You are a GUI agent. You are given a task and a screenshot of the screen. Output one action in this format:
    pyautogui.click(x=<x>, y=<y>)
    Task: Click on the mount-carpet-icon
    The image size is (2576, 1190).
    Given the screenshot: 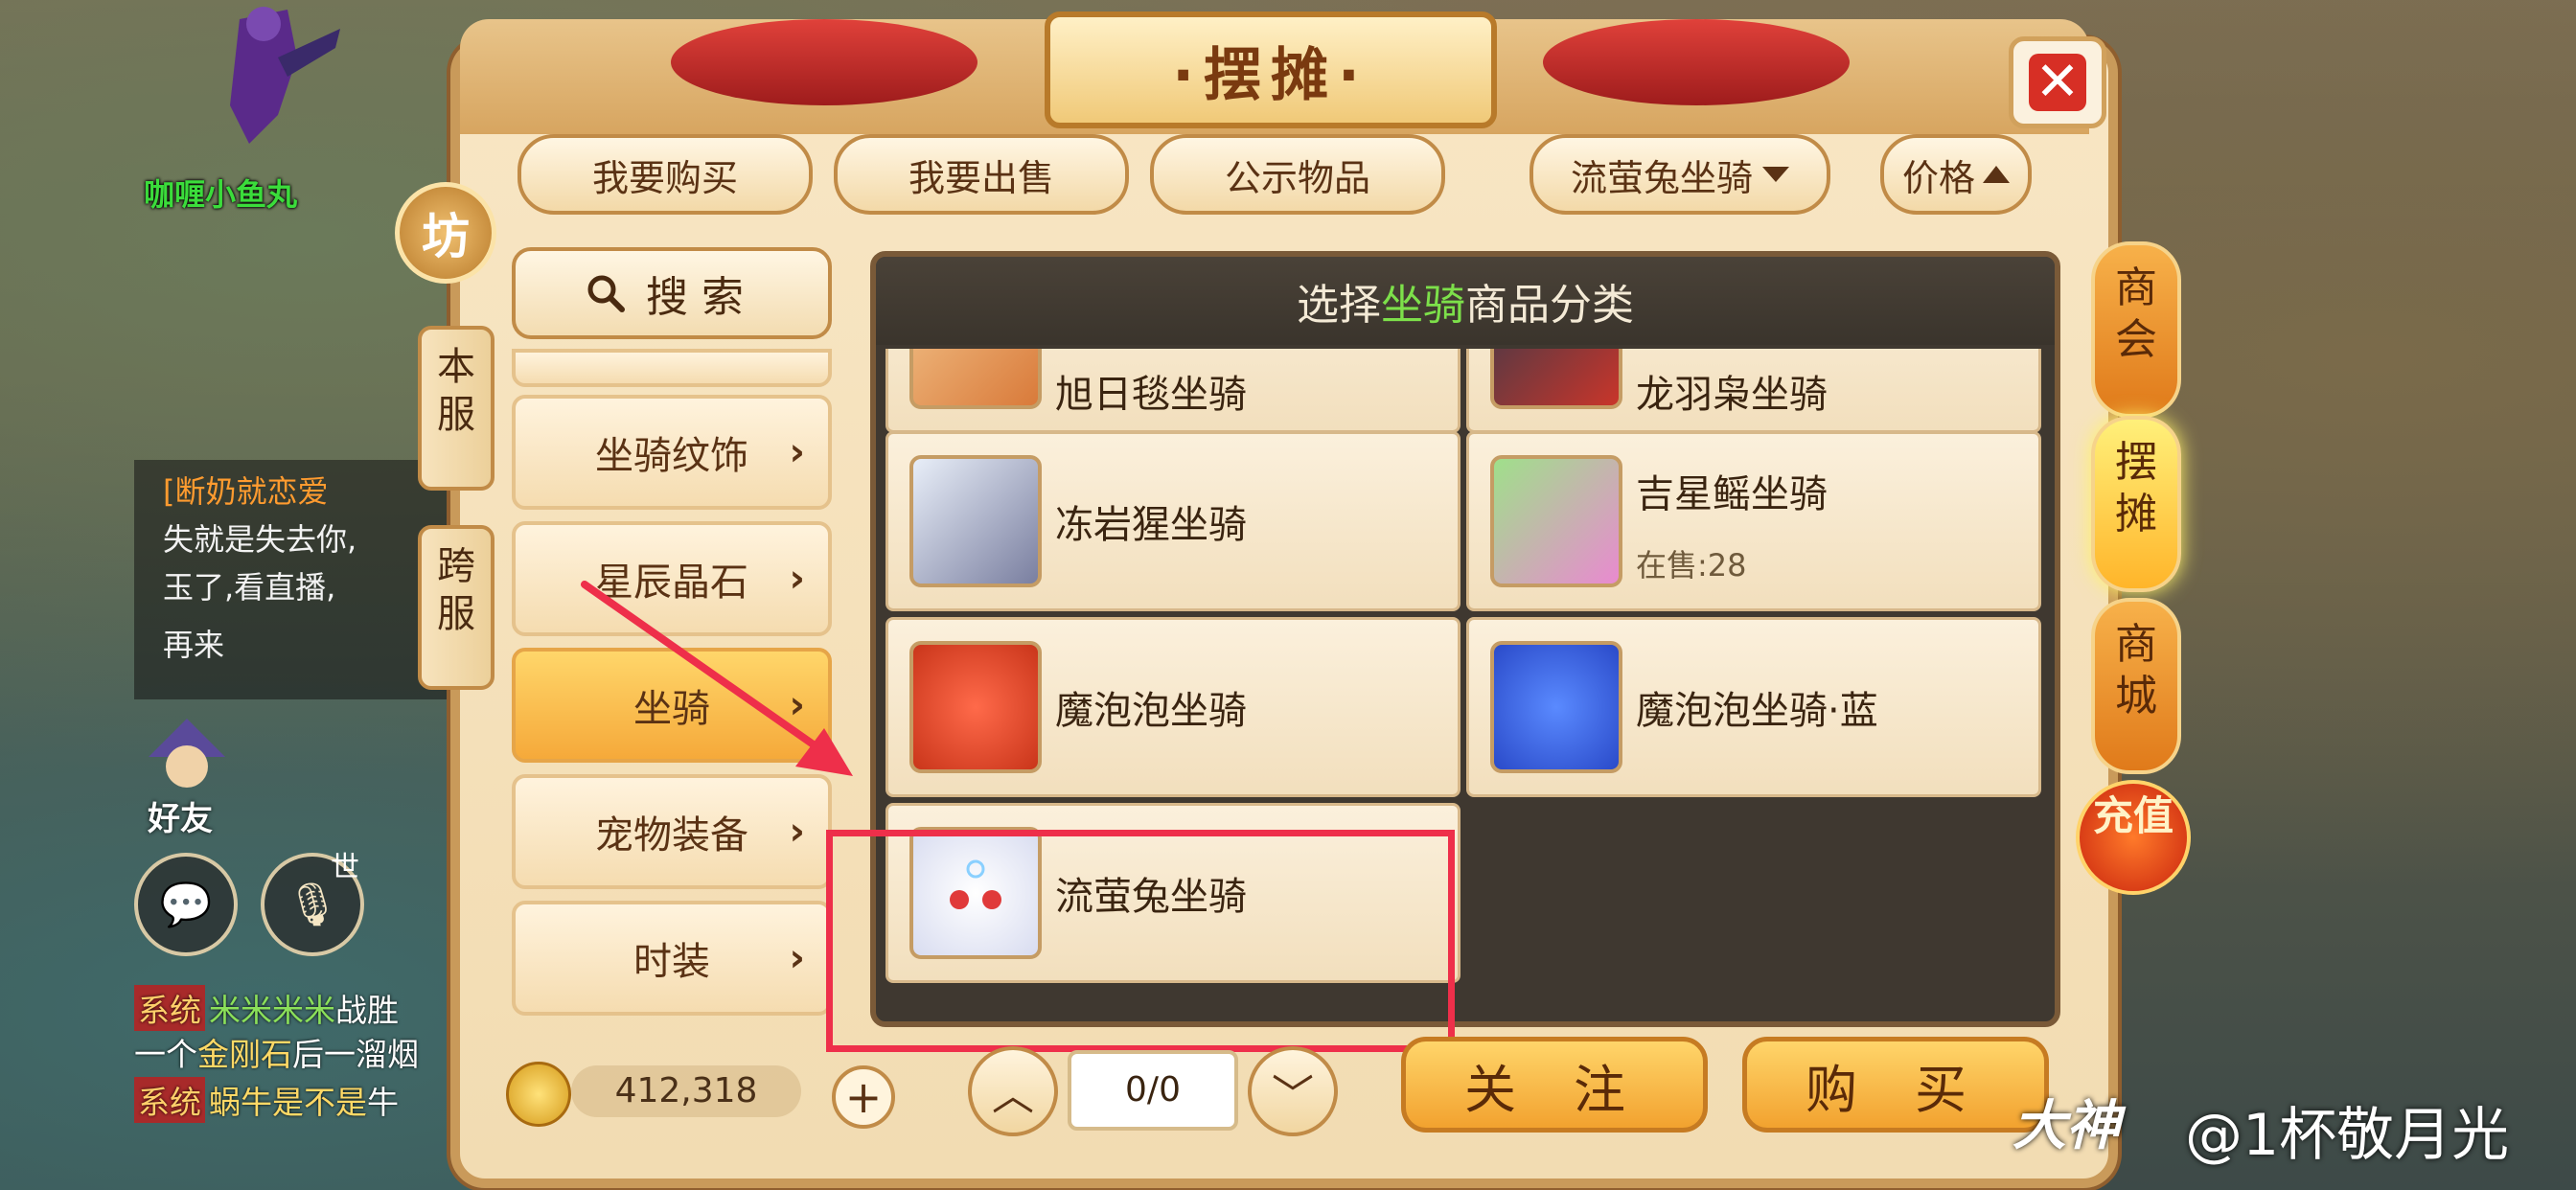 What is the action you would take?
    pyautogui.click(x=975, y=379)
    